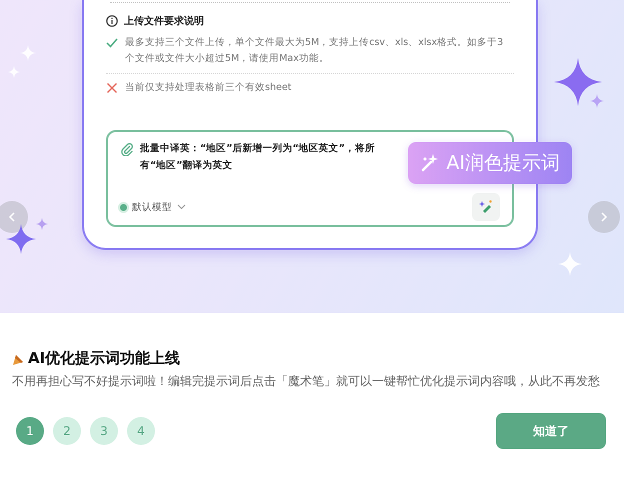  Describe the element at coordinates (112, 88) in the screenshot. I see `cross-icon` at that location.